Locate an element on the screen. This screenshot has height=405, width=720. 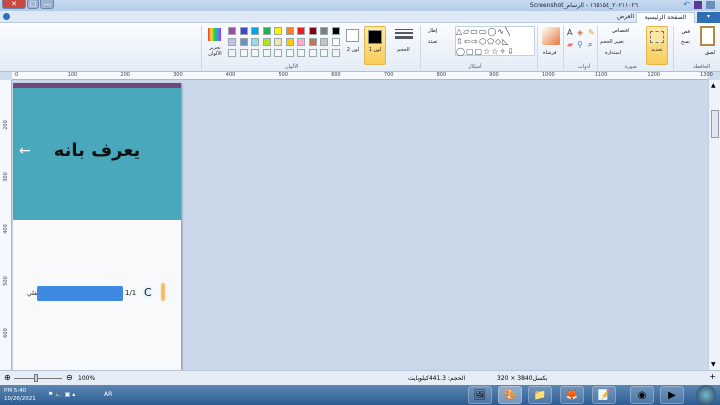
color-picker-icon: ⚲ is located at coordinates (580, 44).